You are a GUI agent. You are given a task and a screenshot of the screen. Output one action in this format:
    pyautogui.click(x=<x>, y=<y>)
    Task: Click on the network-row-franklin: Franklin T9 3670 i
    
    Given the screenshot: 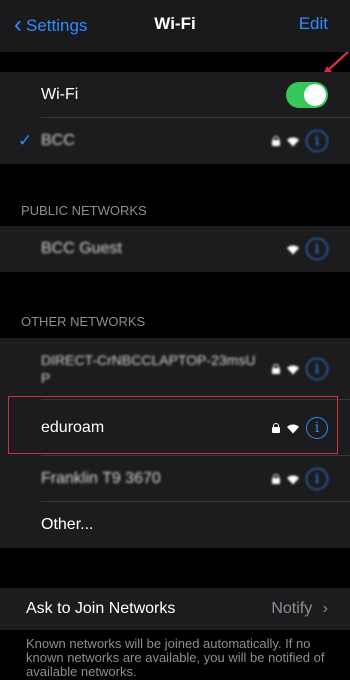 What is the action you would take?
    pyautogui.click(x=175, y=479)
    